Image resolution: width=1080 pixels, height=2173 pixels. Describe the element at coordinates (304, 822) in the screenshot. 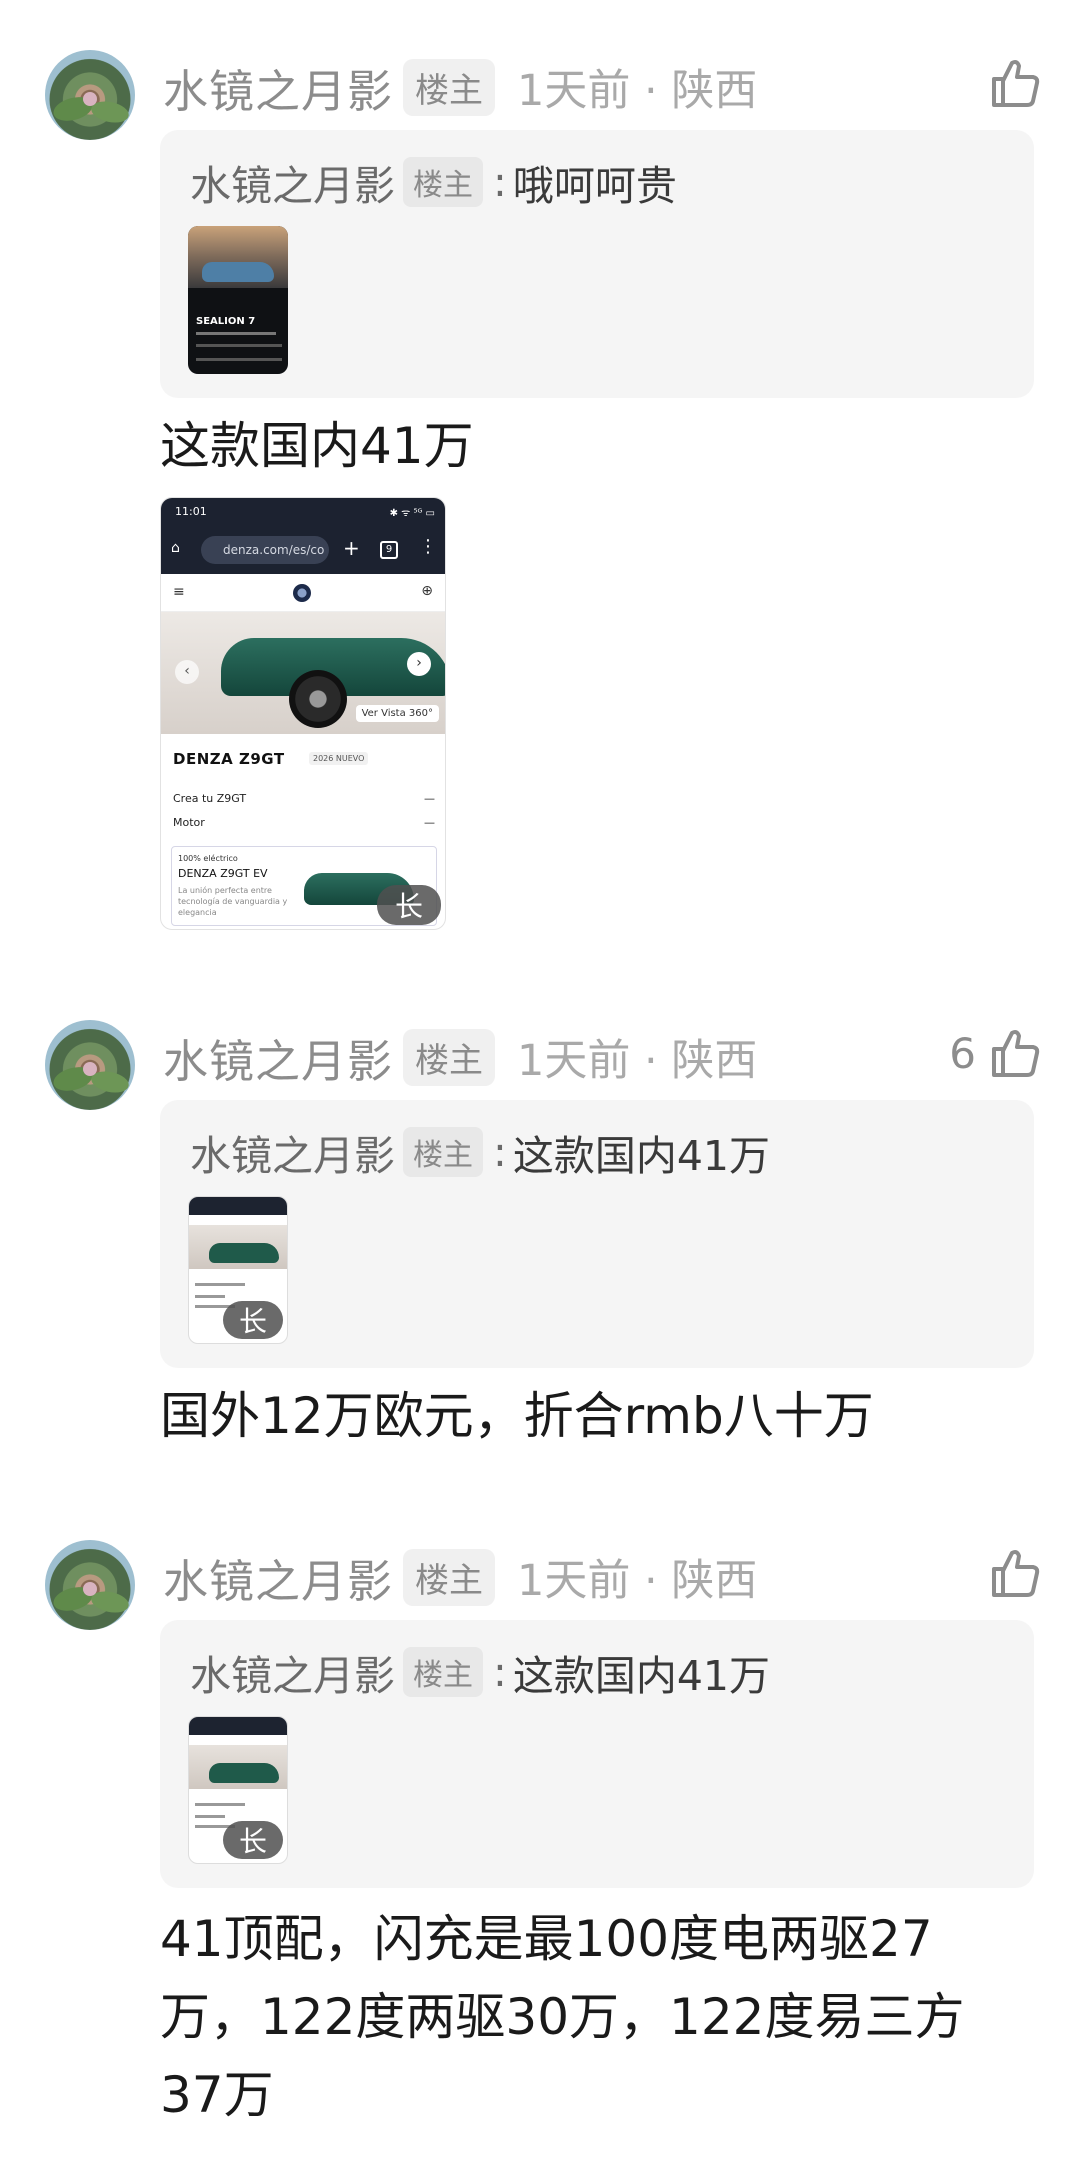

I see `menu-row: Motor —` at that location.